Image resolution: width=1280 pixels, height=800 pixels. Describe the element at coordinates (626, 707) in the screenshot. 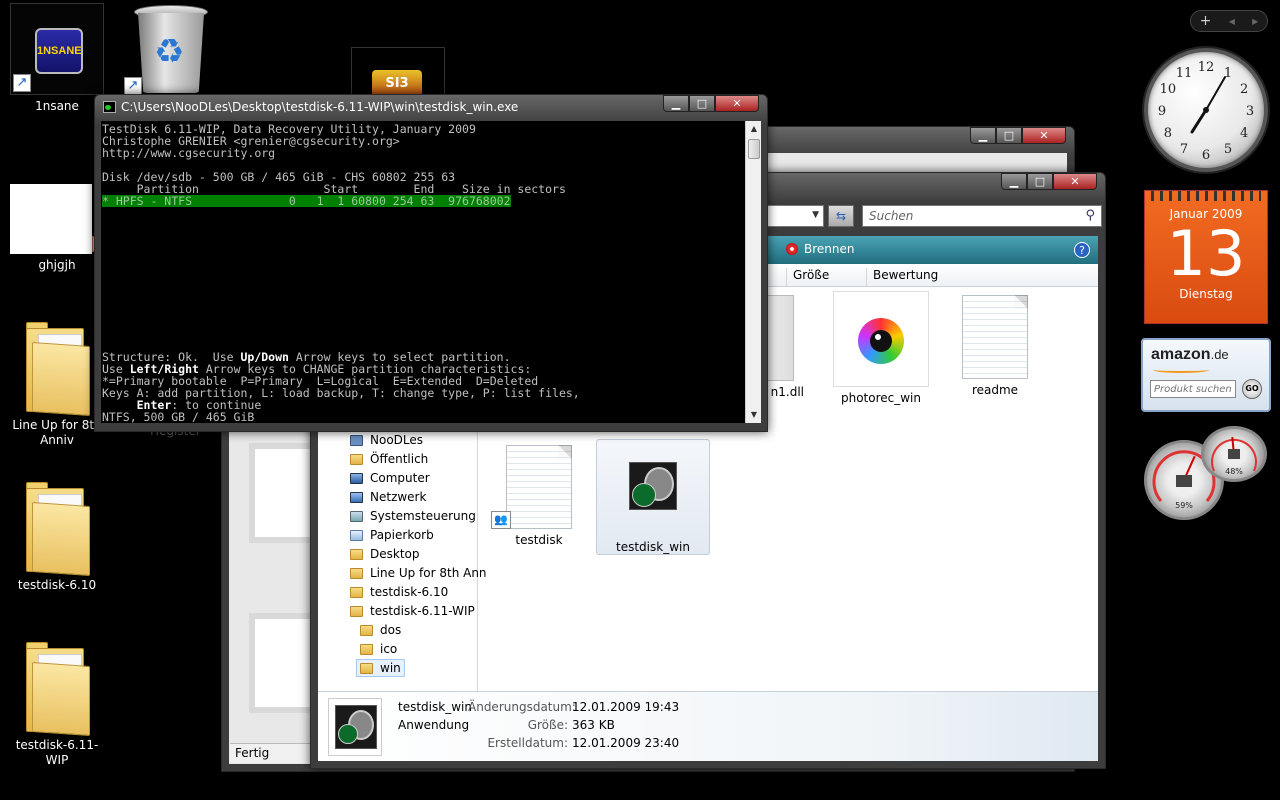

I see `details-modified-value: 12.01.2009 19:43` at that location.